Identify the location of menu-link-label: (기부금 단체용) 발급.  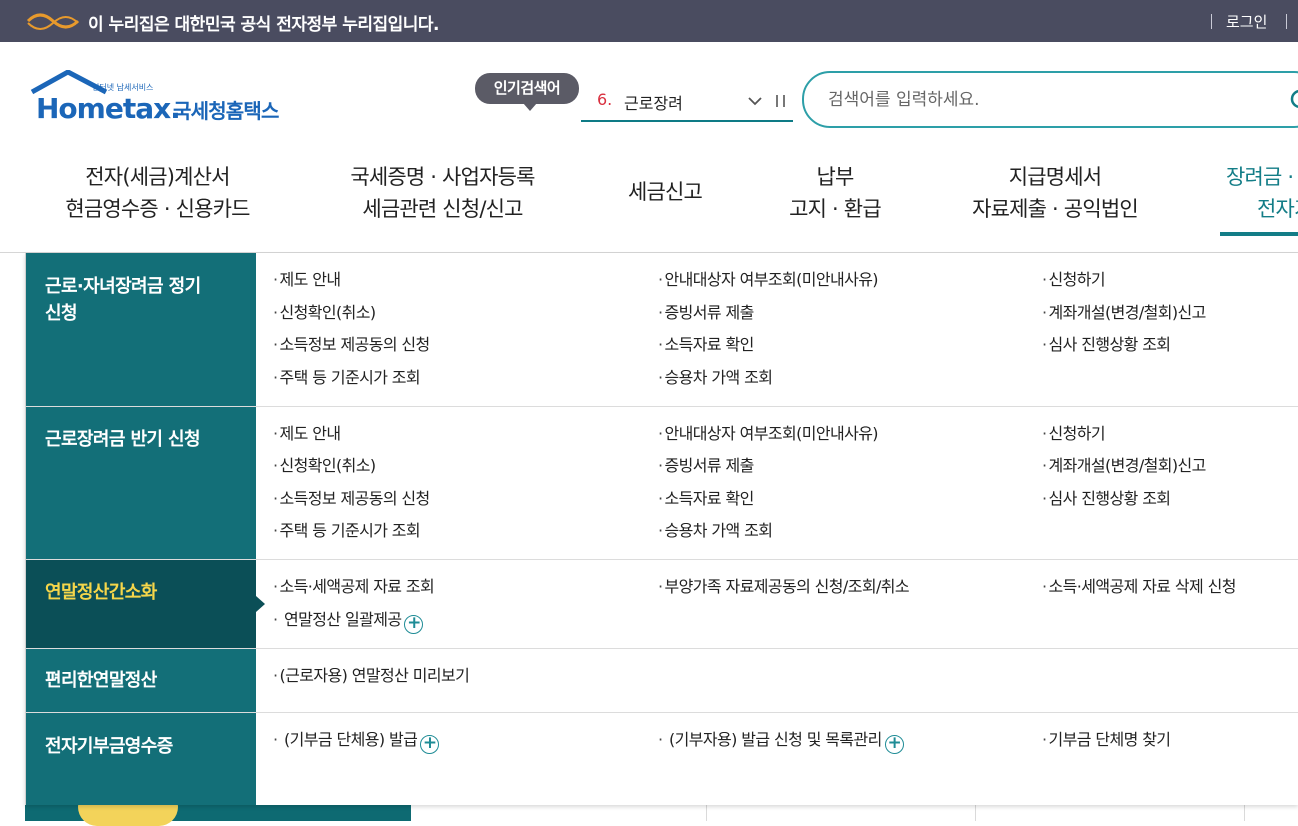
(351, 739).